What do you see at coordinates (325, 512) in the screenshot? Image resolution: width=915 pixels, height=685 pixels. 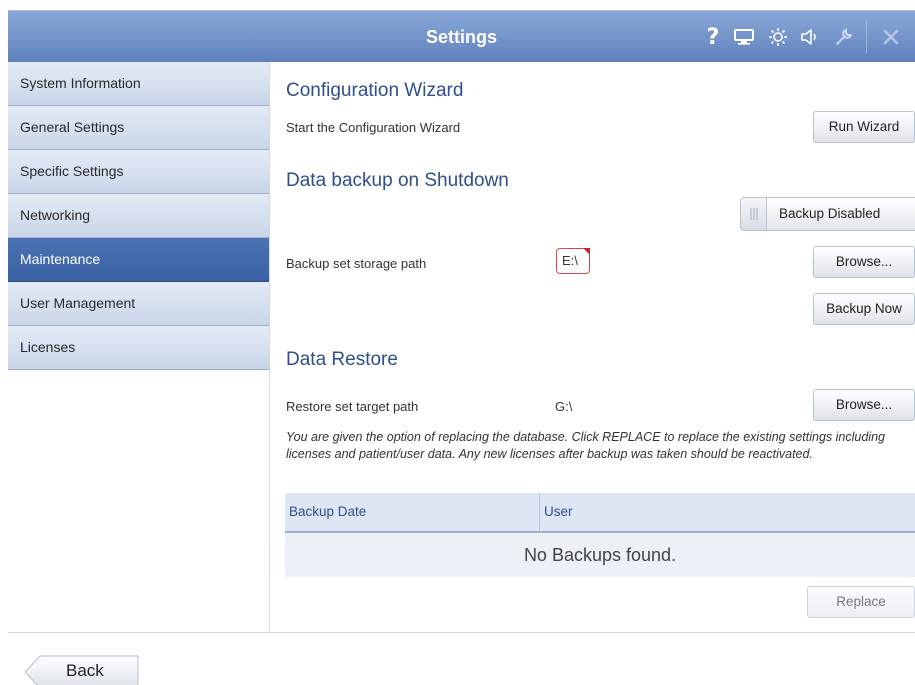 I see `column-header-backup-date: Backup Date` at bounding box center [325, 512].